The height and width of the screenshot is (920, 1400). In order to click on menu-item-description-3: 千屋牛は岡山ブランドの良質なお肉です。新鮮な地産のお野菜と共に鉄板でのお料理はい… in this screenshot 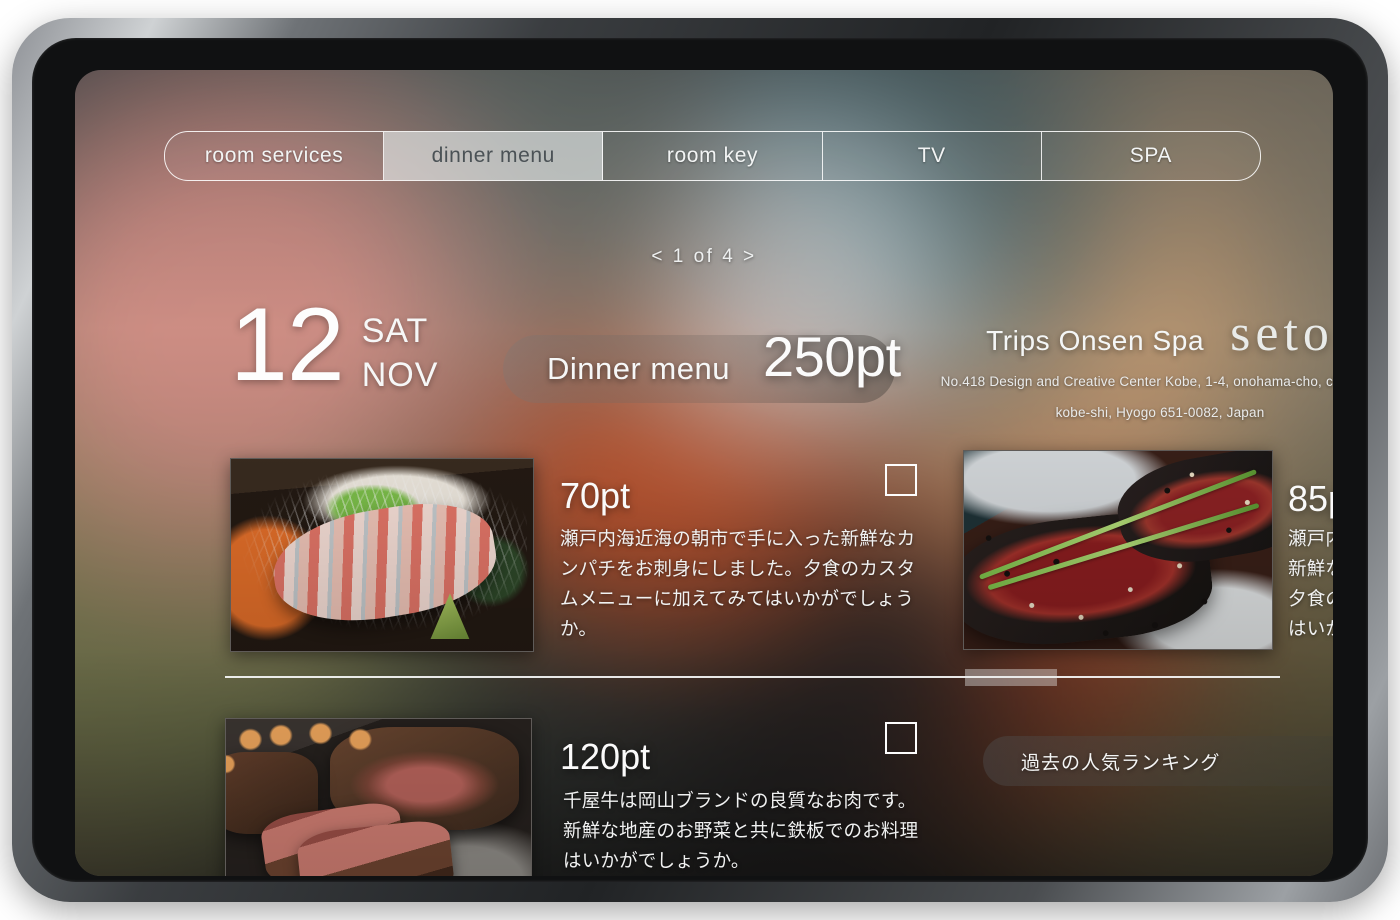, I will do `click(741, 830)`.